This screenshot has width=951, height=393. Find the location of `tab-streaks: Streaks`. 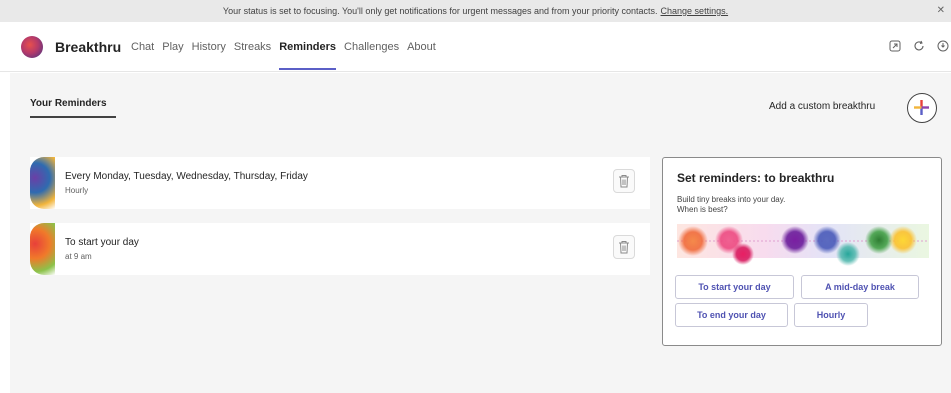

tab-streaks: Streaks is located at coordinates (252, 47).